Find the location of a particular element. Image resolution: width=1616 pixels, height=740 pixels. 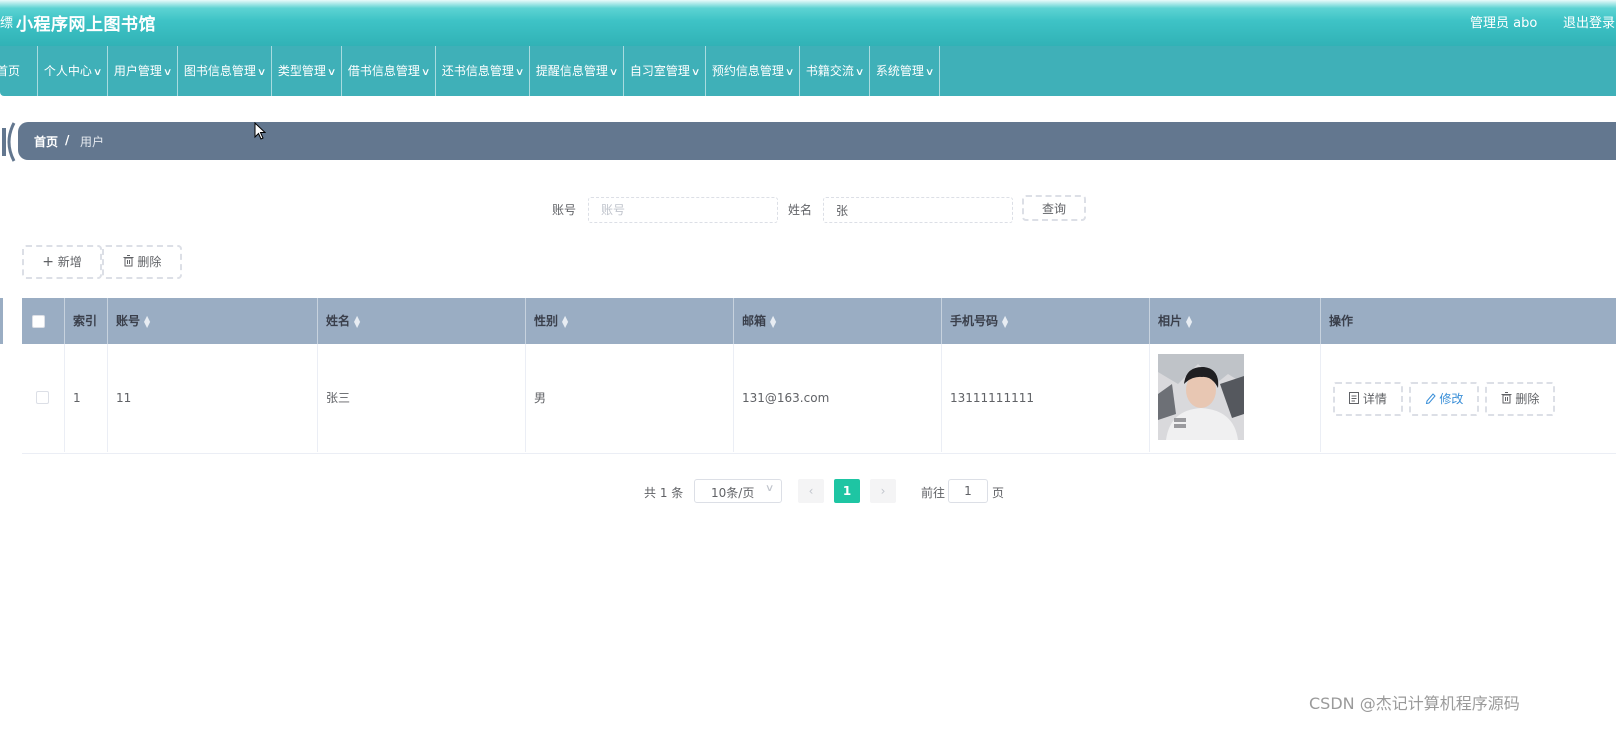

cell-account: 11 is located at coordinates (213, 398).